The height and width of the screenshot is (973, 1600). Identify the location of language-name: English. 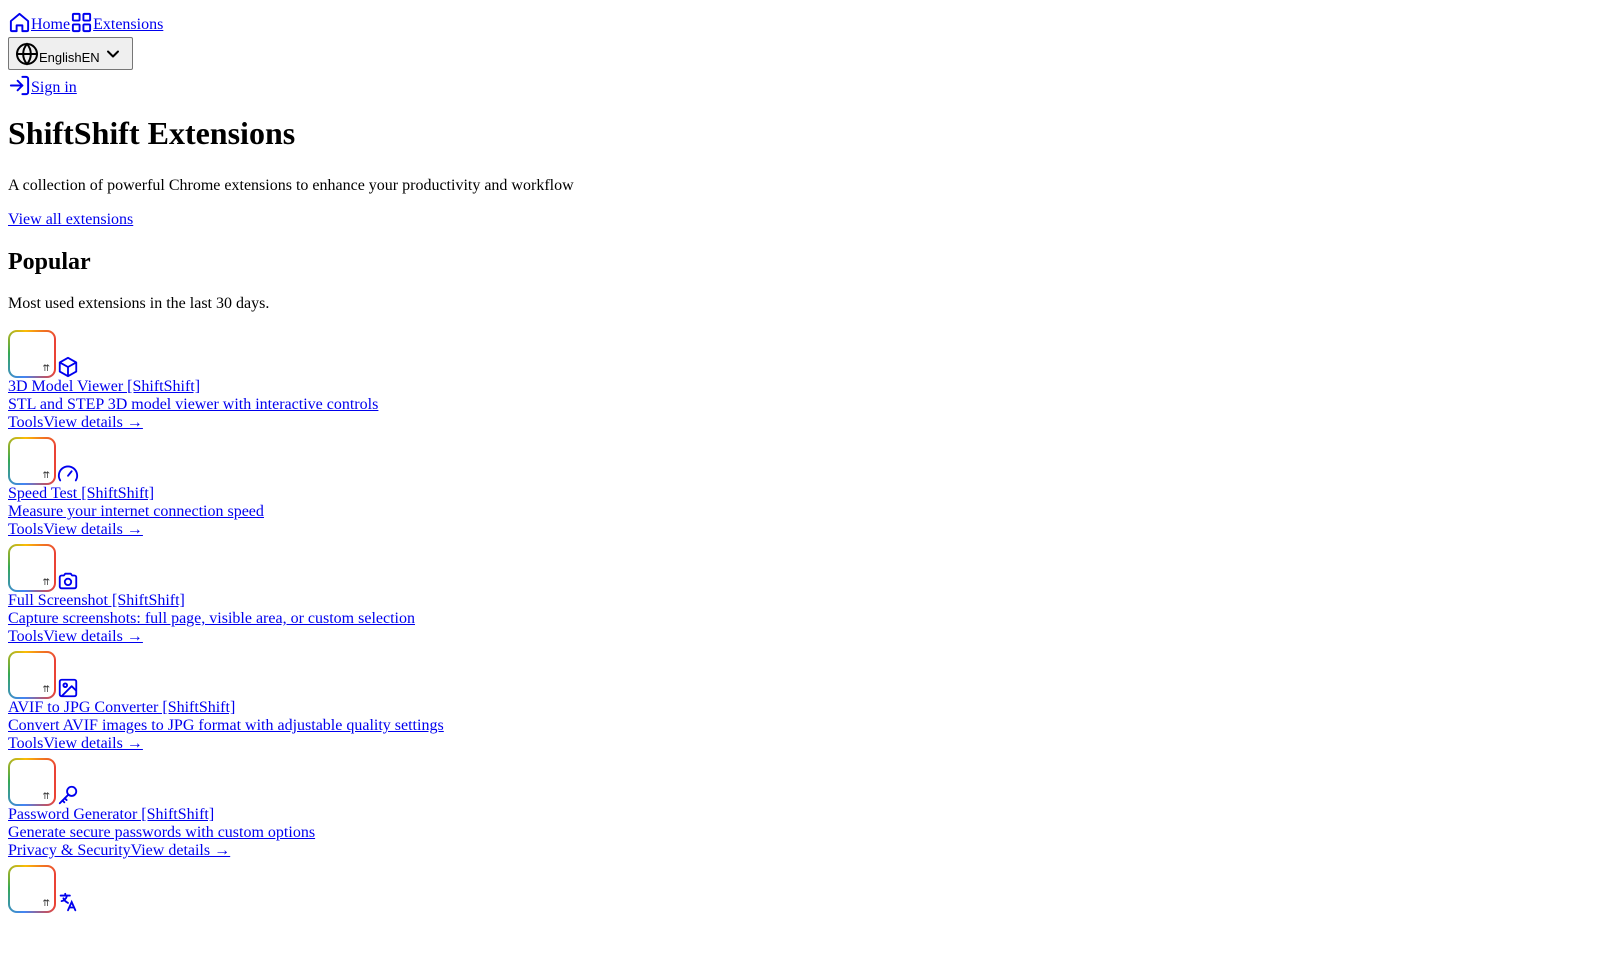
(60, 57).